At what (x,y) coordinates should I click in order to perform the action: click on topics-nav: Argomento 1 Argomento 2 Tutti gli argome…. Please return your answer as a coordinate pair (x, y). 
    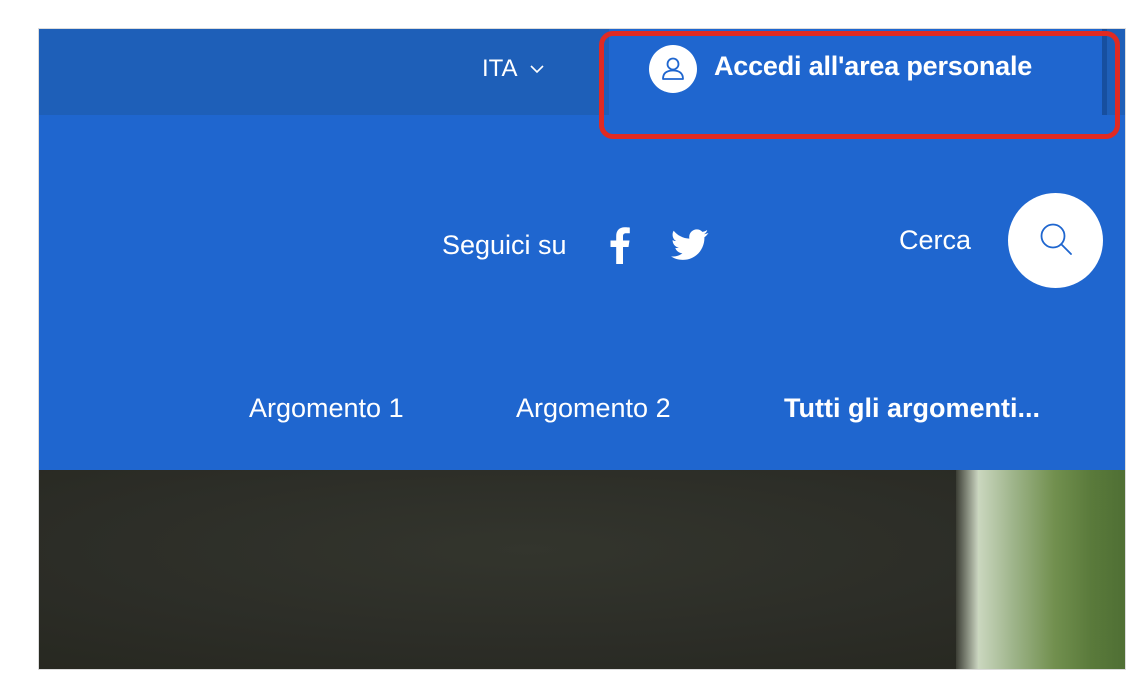
    Looking at the image, I should click on (582, 415).